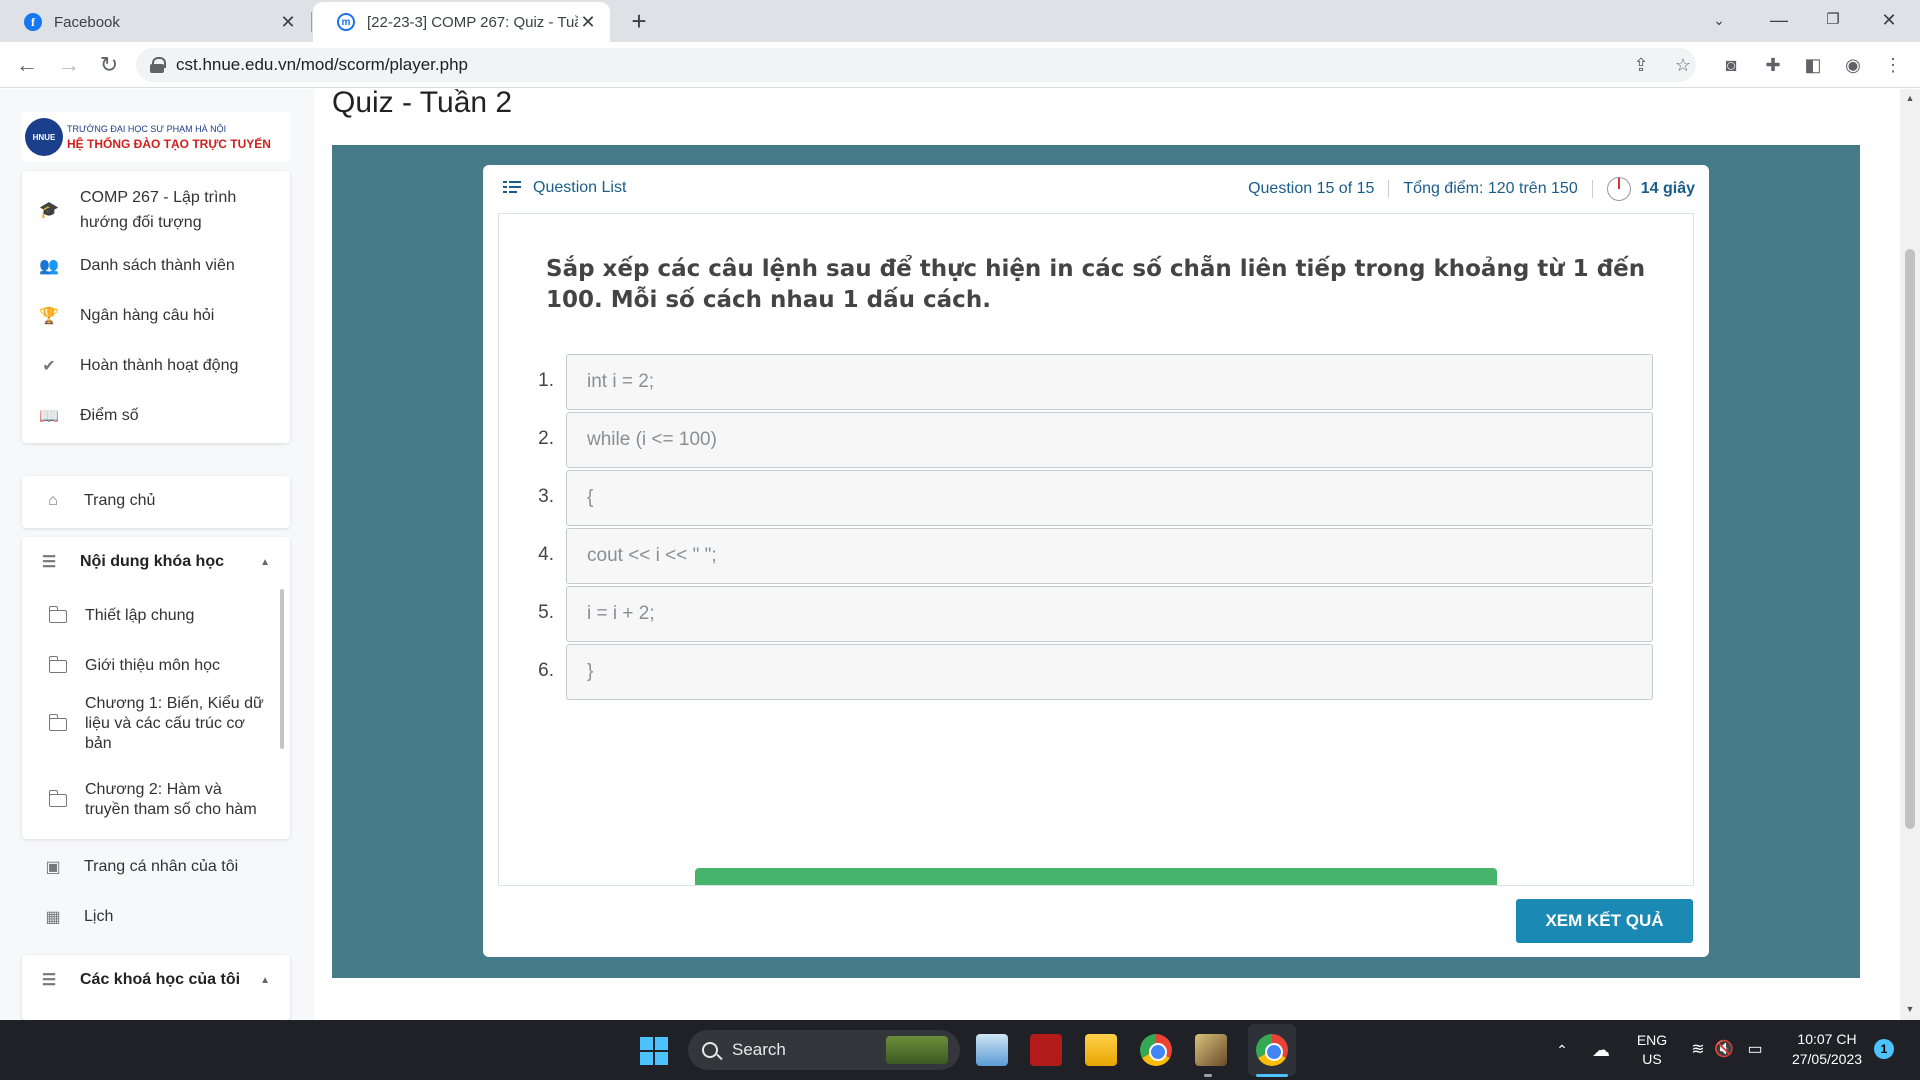 The image size is (1920, 1080). What do you see at coordinates (156, 917) in the screenshot?
I see `sidebar-item-calendar: ▦ Lịch` at bounding box center [156, 917].